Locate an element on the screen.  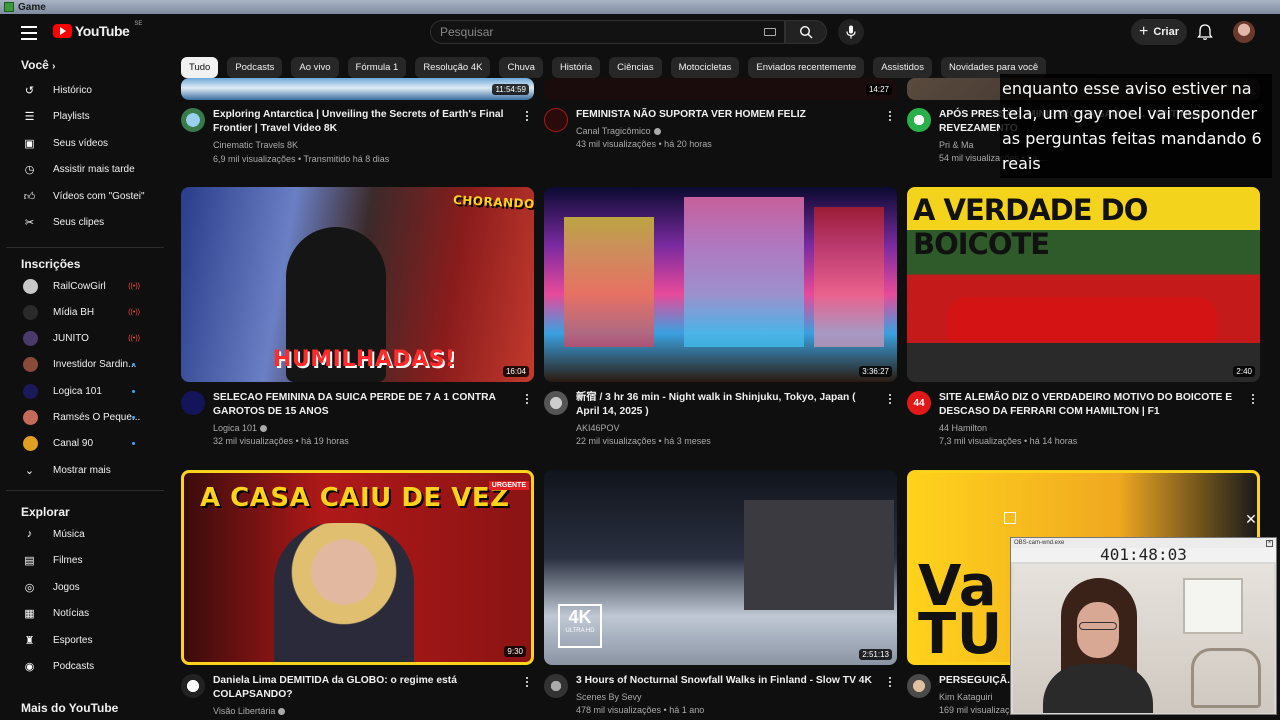
verified-icon is located at coordinates (282, 711).